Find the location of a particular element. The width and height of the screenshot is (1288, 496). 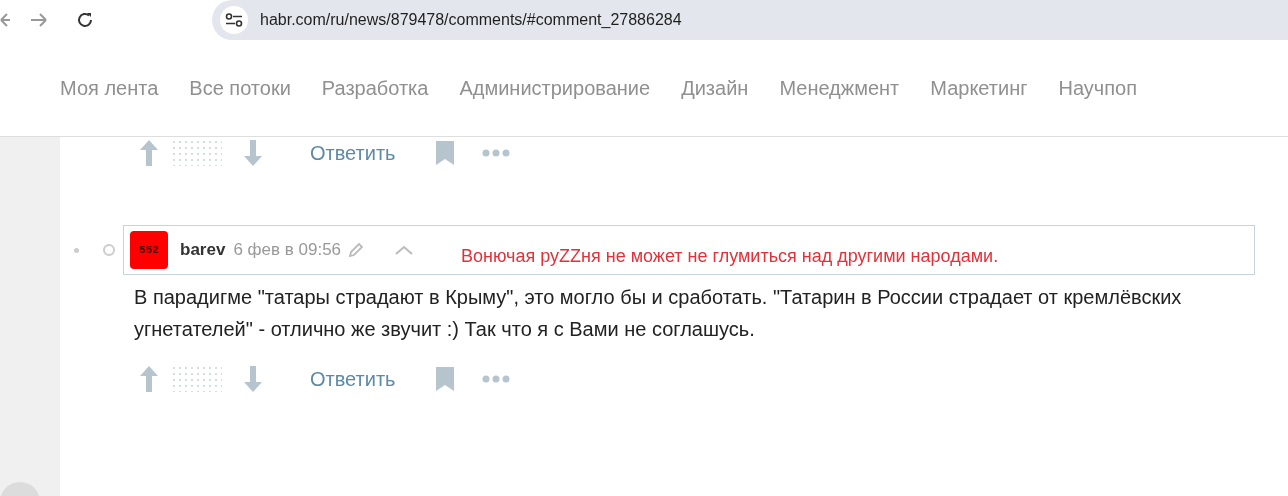

address-bar: habr.com/ru/news/879478/comments/#comment_27886284 is located at coordinates (750, 20).